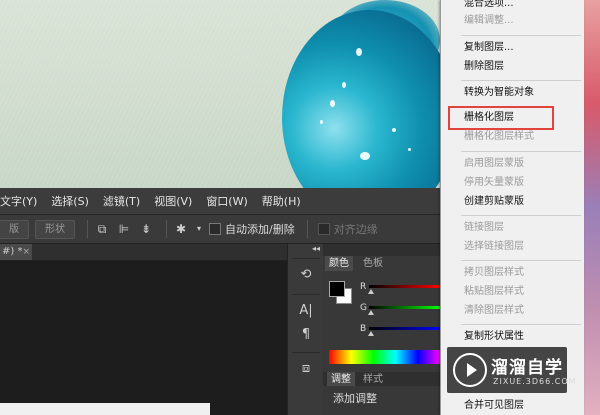  Describe the element at coordinates (381, 250) in the screenshot. I see `panel-header` at that location.